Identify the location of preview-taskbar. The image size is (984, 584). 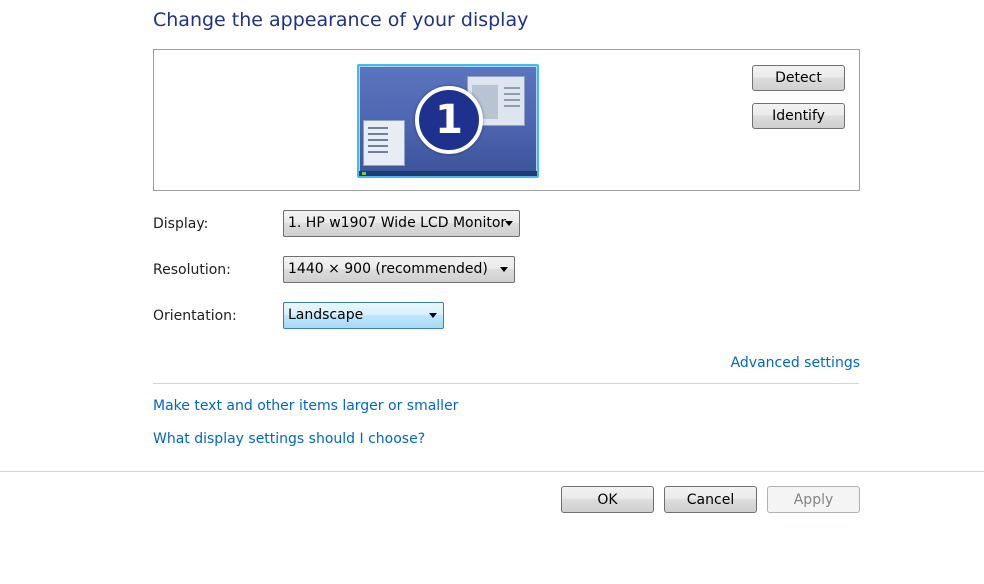
(448, 173).